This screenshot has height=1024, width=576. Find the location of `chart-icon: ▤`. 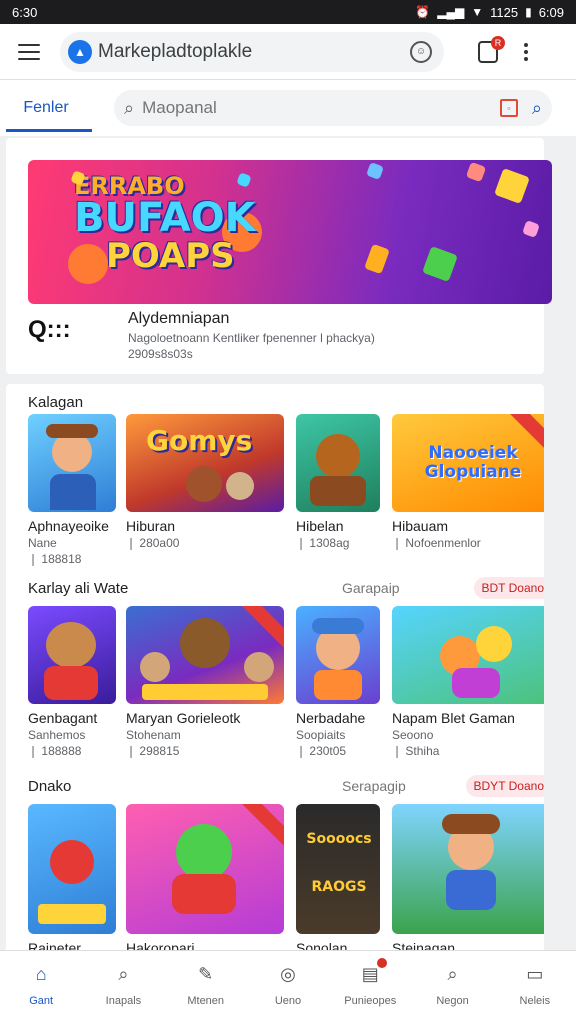

chart-icon: ▤ is located at coordinates (372, 972).